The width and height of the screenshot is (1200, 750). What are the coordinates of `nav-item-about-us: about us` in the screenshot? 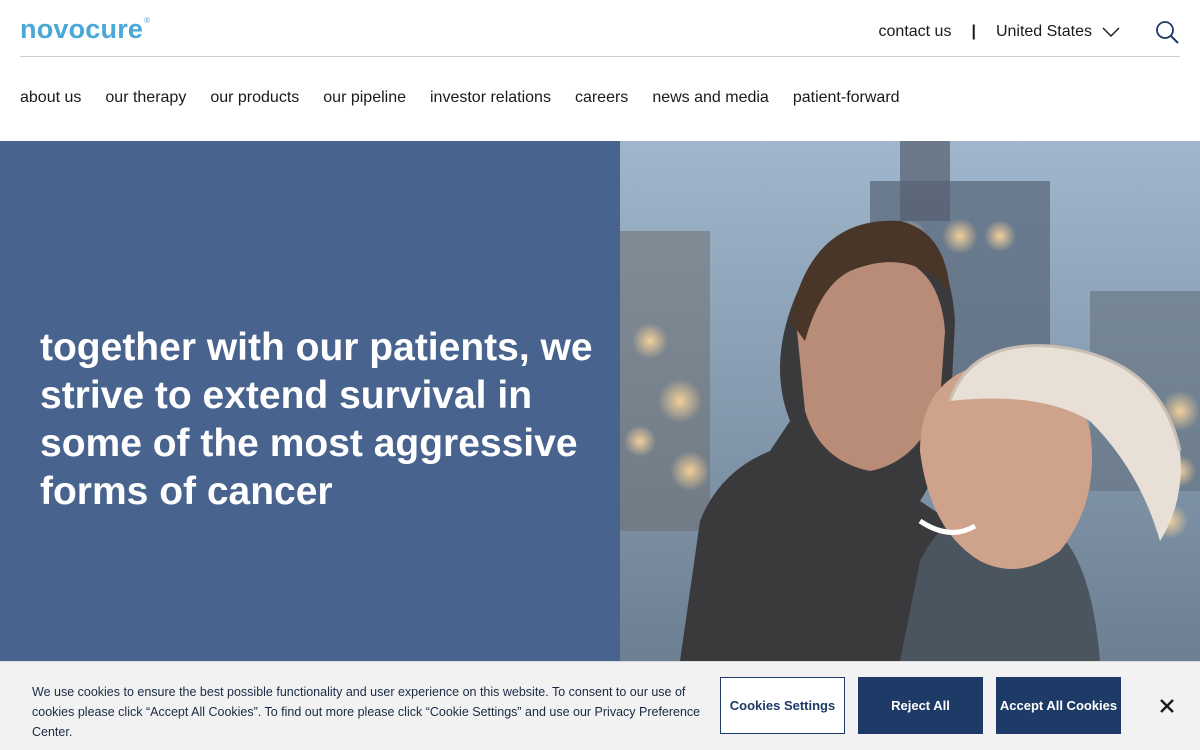 It's located at (50, 98).